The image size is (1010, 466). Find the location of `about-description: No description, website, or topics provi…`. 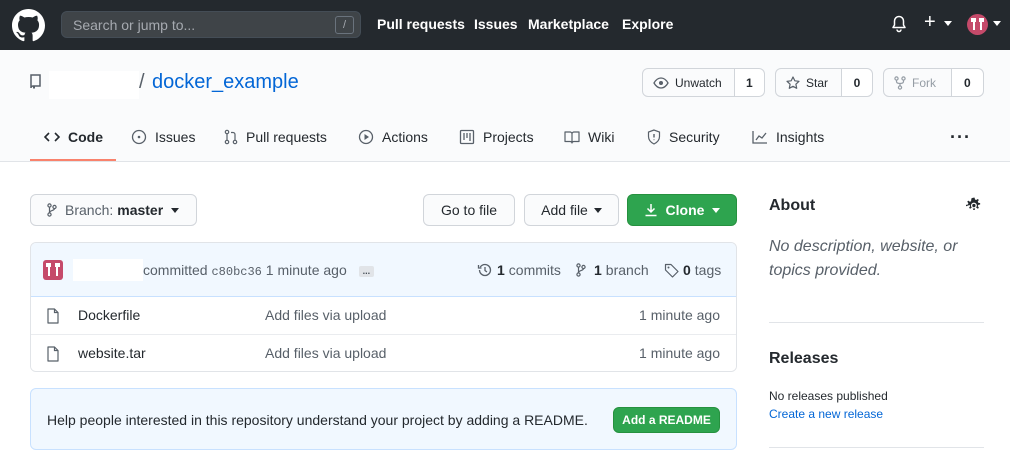

about-description: No description, website, or topics provi… is located at coordinates (863, 258).